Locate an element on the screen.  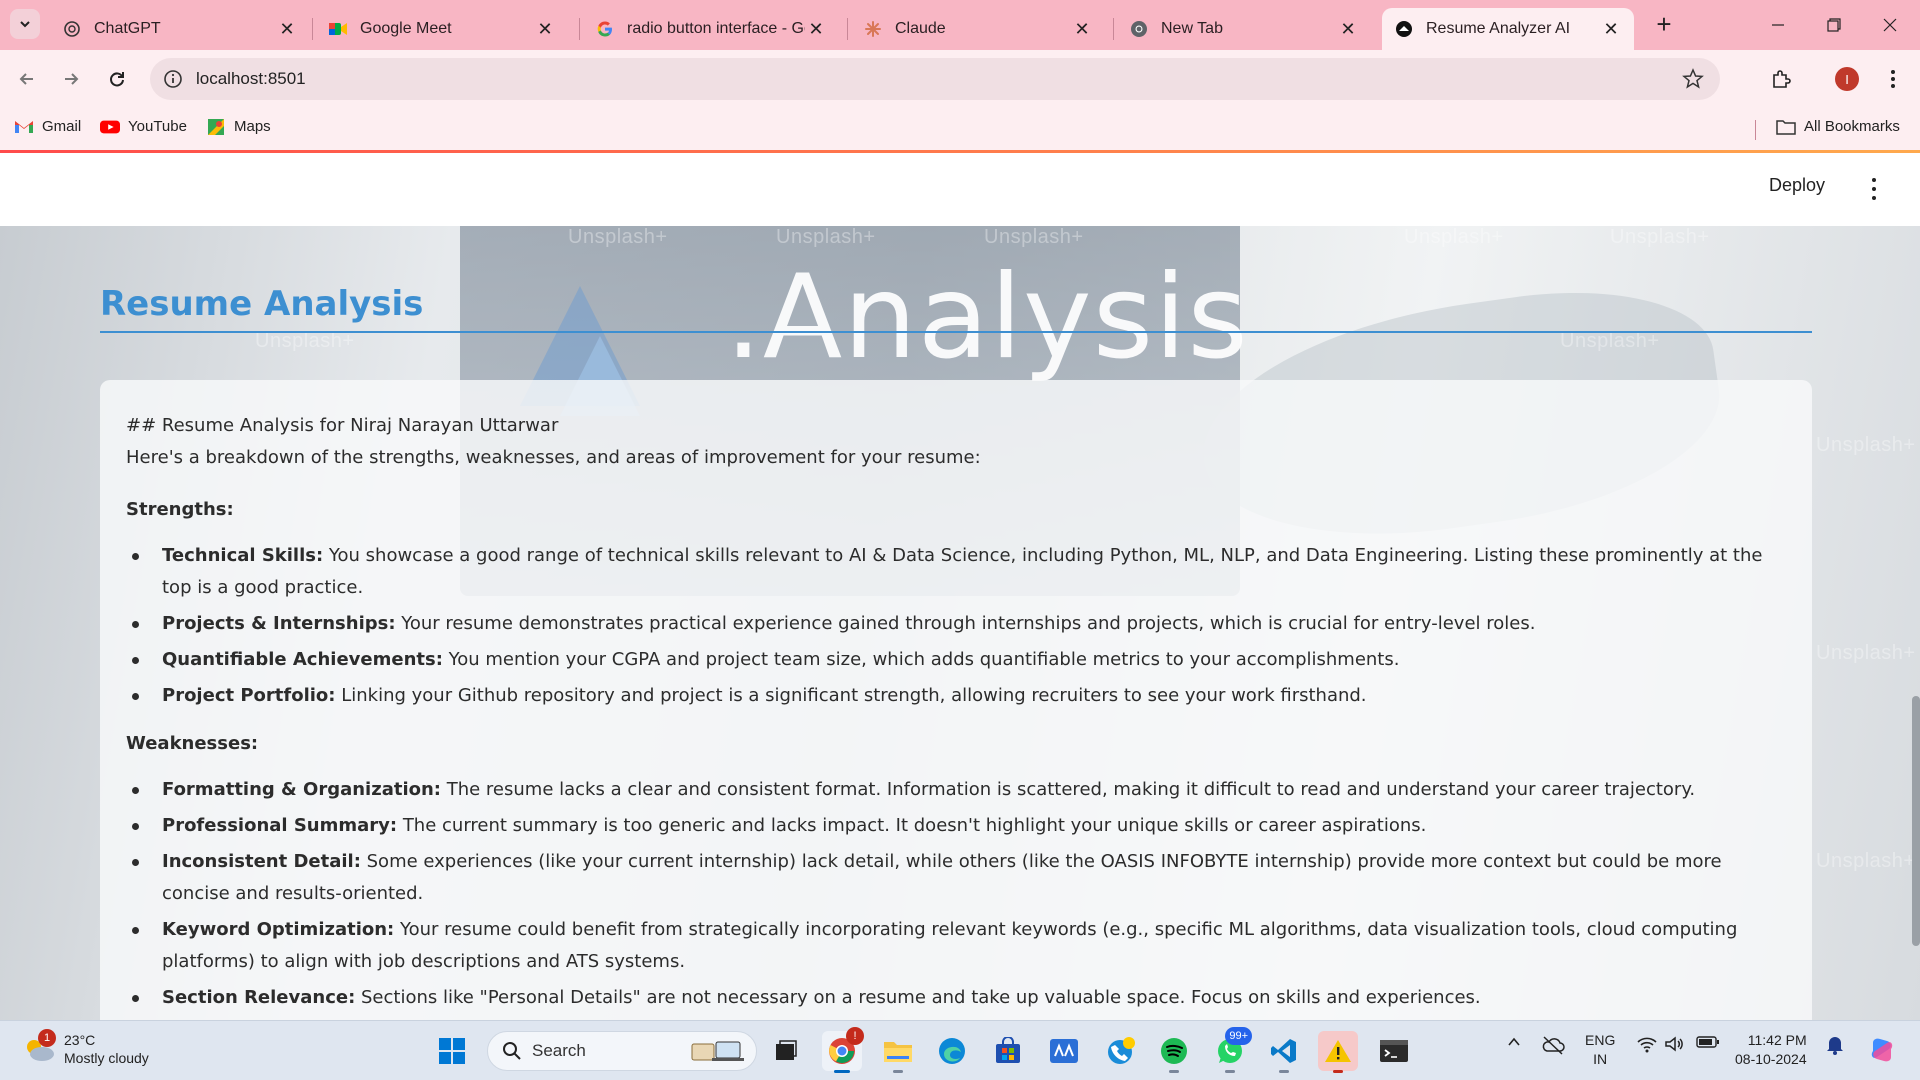
reload-icon is located at coordinates (117, 79).